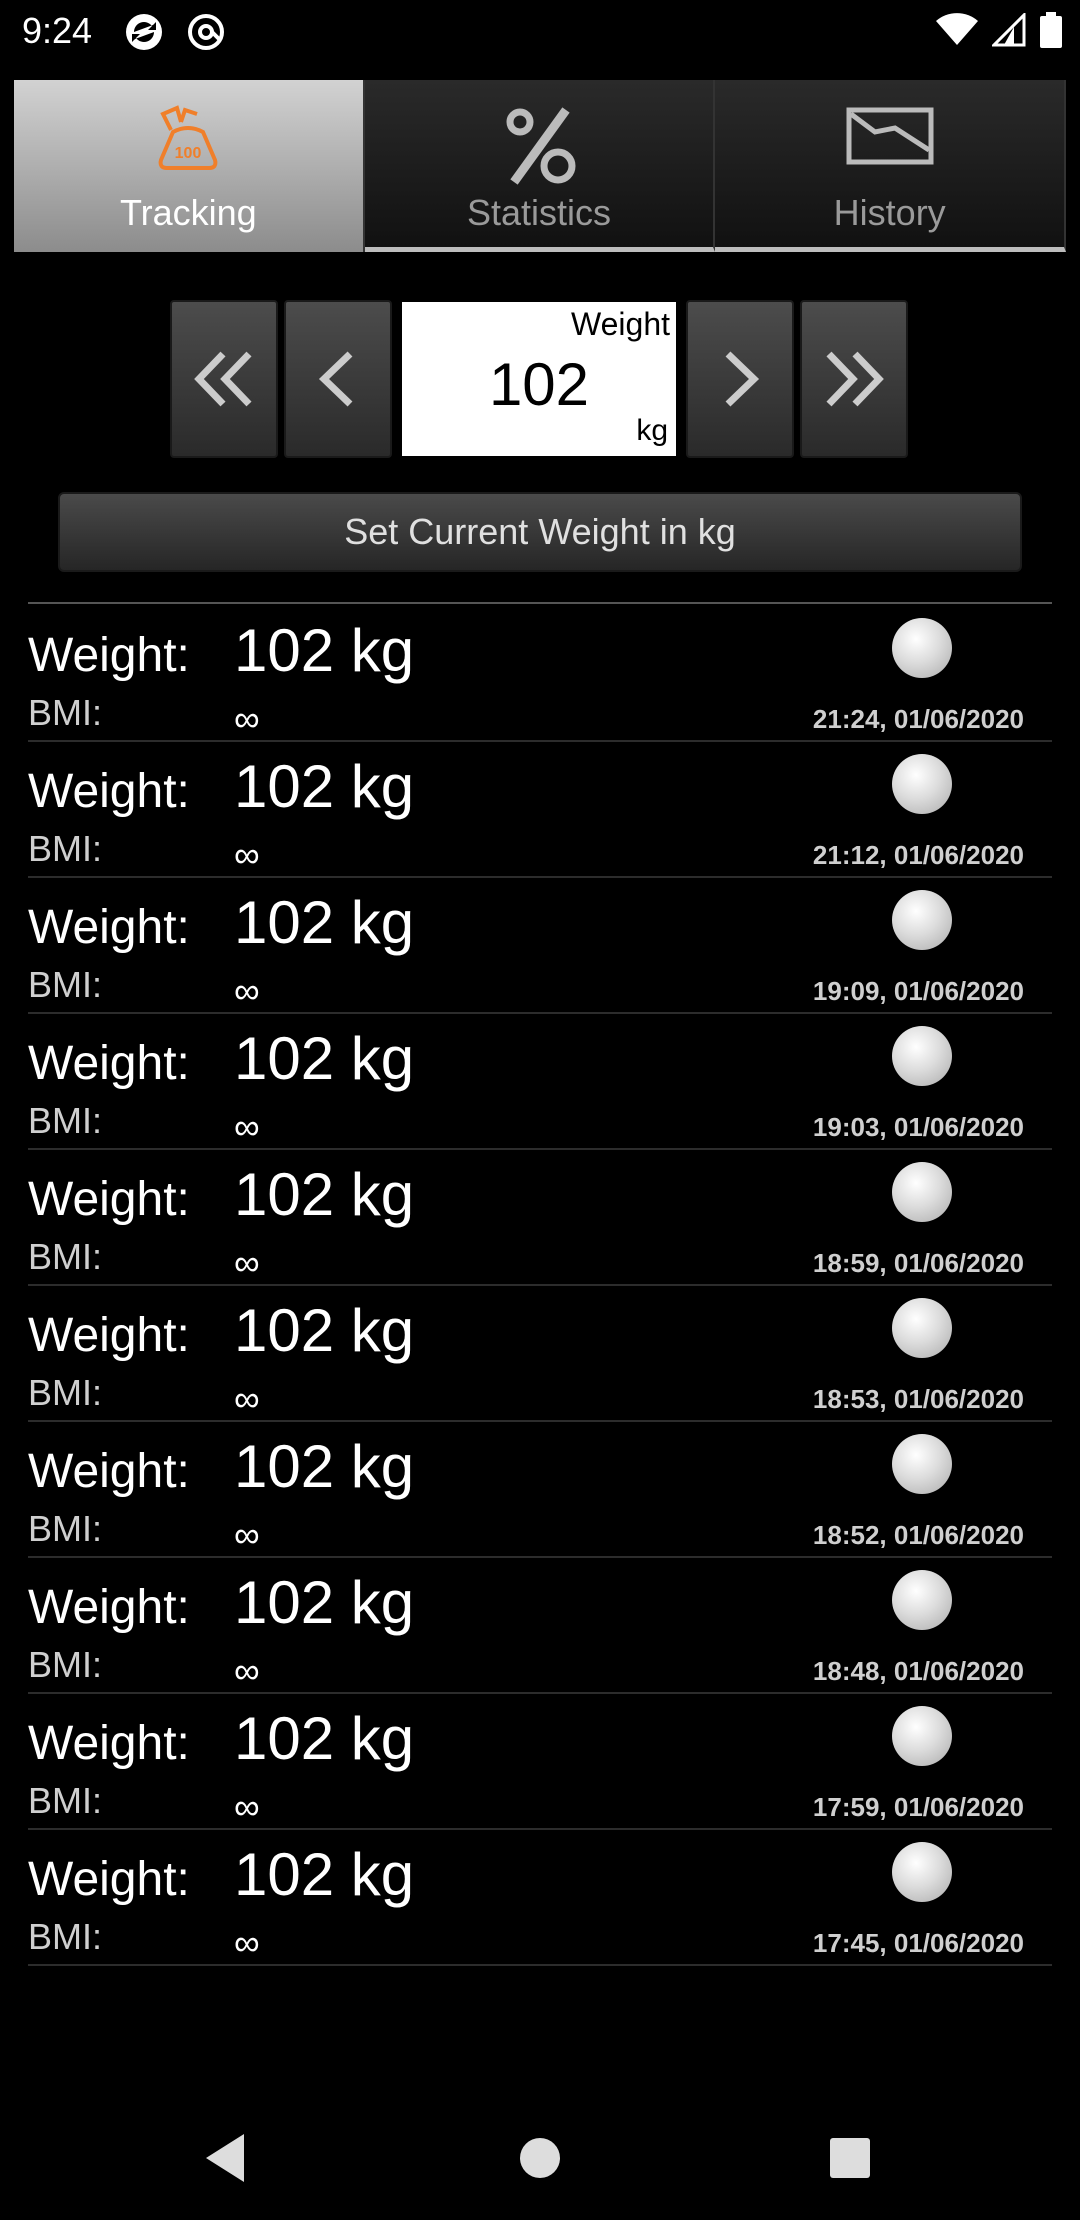 This screenshot has height=2220, width=1080. Describe the element at coordinates (188, 212) in the screenshot. I see `tab-label: Tracking` at that location.